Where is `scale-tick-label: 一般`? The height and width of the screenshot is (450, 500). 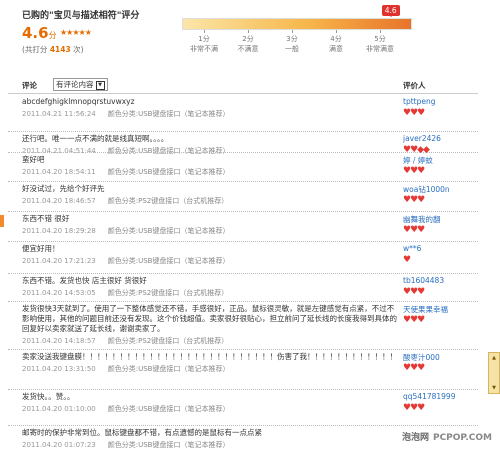
scale-tick-label: 一般 is located at coordinates (292, 49).